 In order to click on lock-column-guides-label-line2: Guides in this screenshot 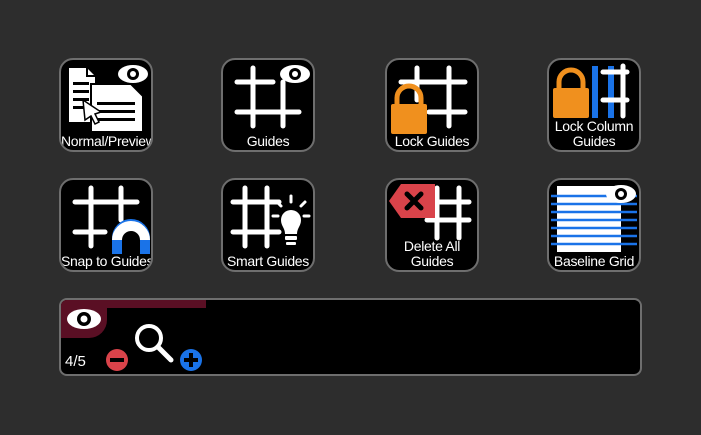, I will do `click(594, 141)`.